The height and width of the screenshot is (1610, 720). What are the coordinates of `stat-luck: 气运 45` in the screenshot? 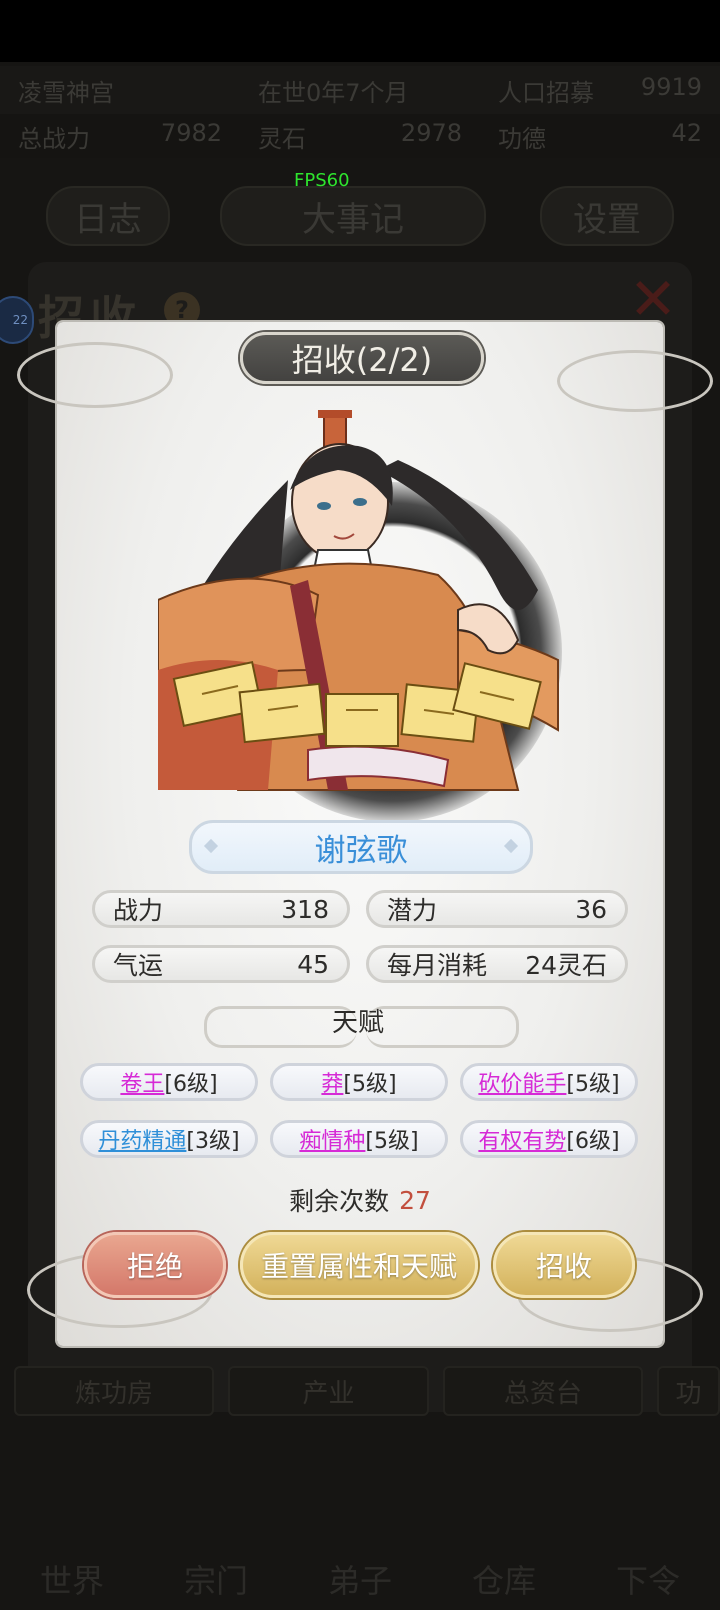 It's located at (221, 964).